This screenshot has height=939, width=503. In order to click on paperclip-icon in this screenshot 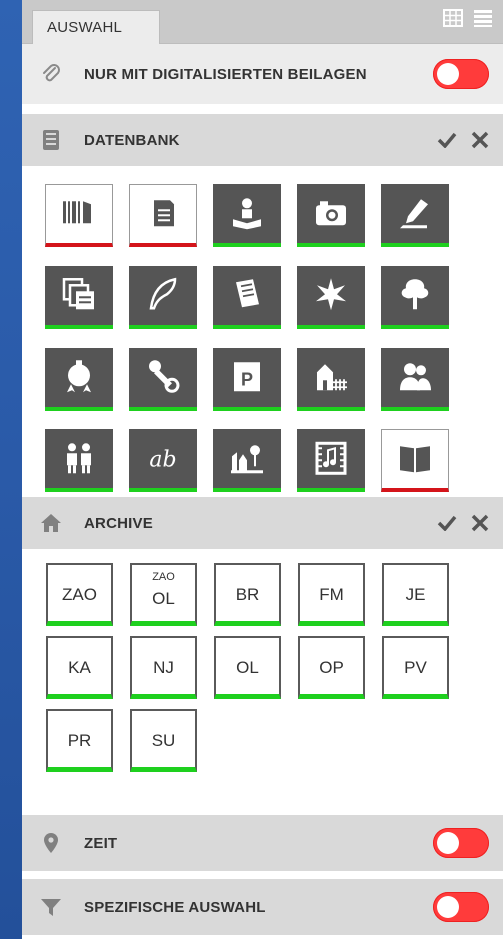, I will do `click(51, 73)`.